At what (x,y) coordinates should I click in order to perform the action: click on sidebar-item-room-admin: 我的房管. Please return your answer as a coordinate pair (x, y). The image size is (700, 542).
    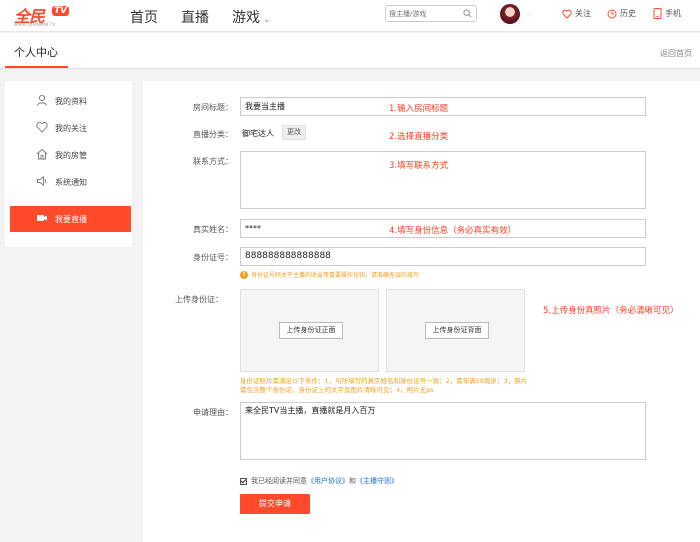
    Looking at the image, I should click on (68, 155).